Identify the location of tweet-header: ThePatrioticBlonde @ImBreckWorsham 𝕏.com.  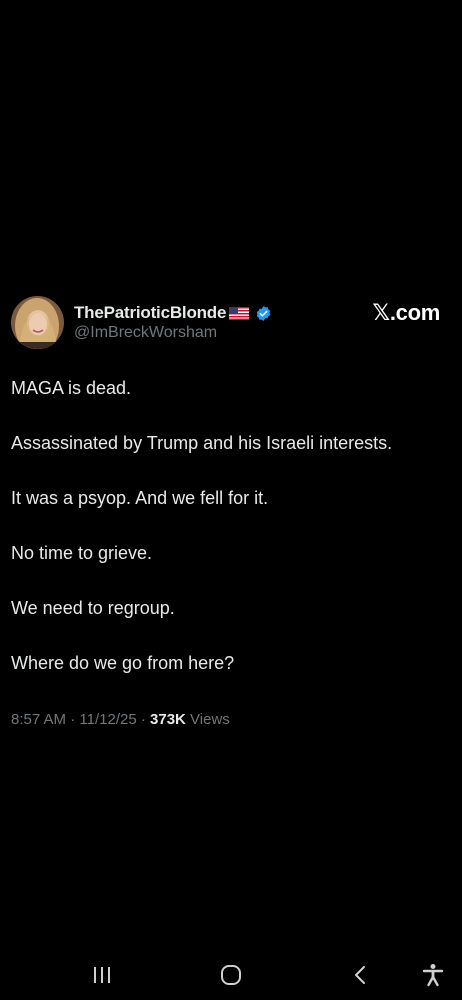
(231, 323).